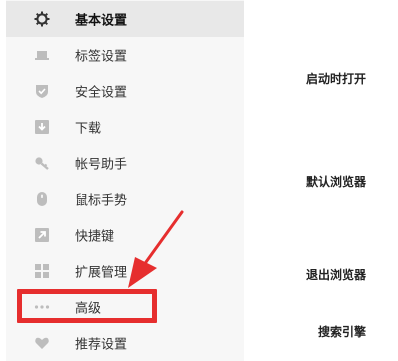 The image size is (398, 361). Describe the element at coordinates (42, 199) in the screenshot. I see `mouse-icon` at that location.